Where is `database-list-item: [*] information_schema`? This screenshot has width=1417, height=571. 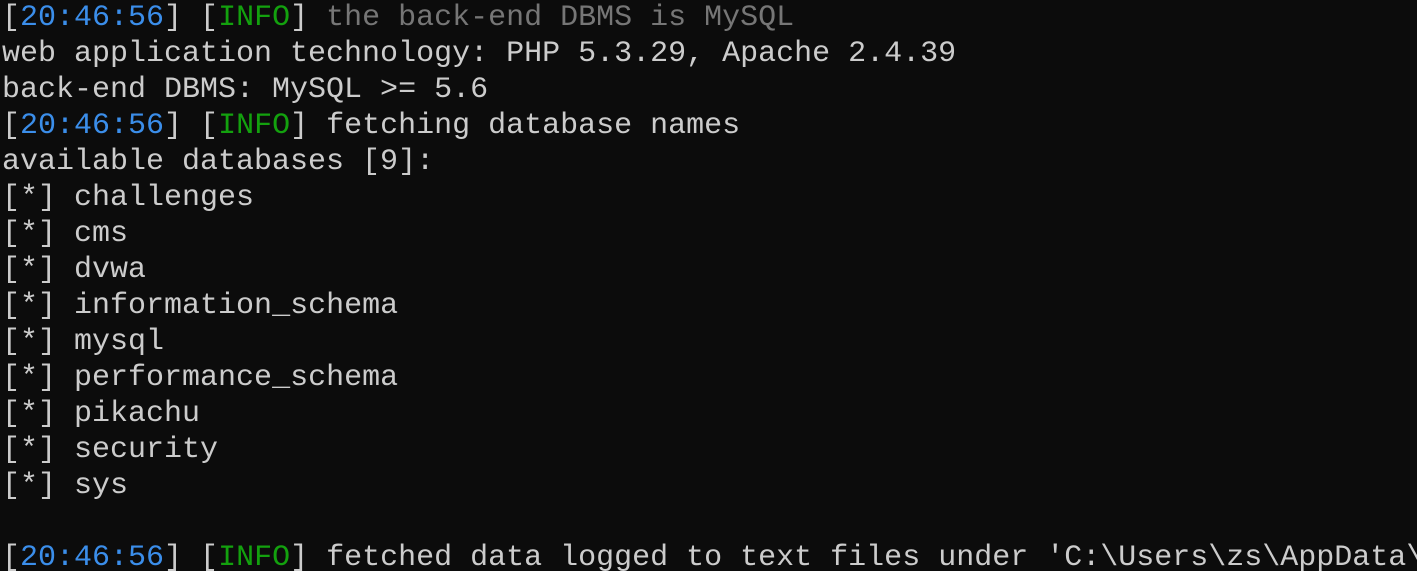
database-list-item: [*] information_schema is located at coordinates (709, 306).